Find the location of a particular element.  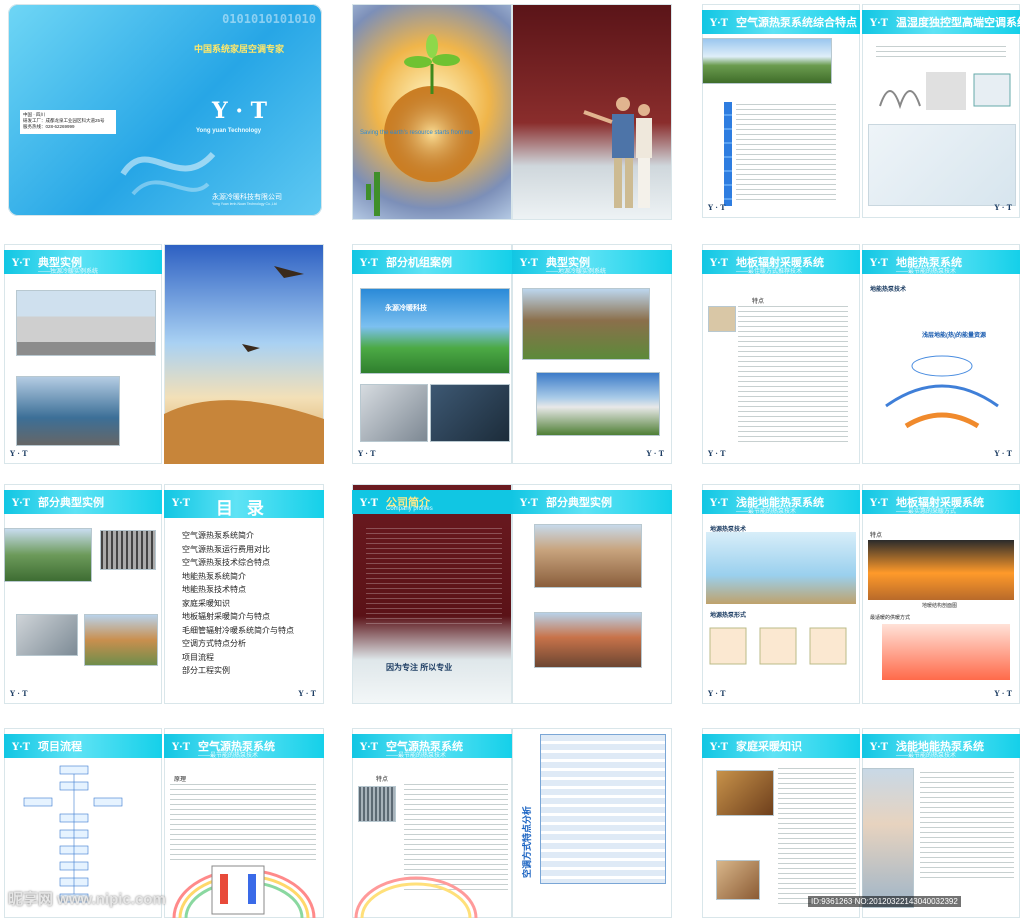

toc-item: 毛细管辐射冷暖系统简介与特点 is located at coordinates (238, 630).